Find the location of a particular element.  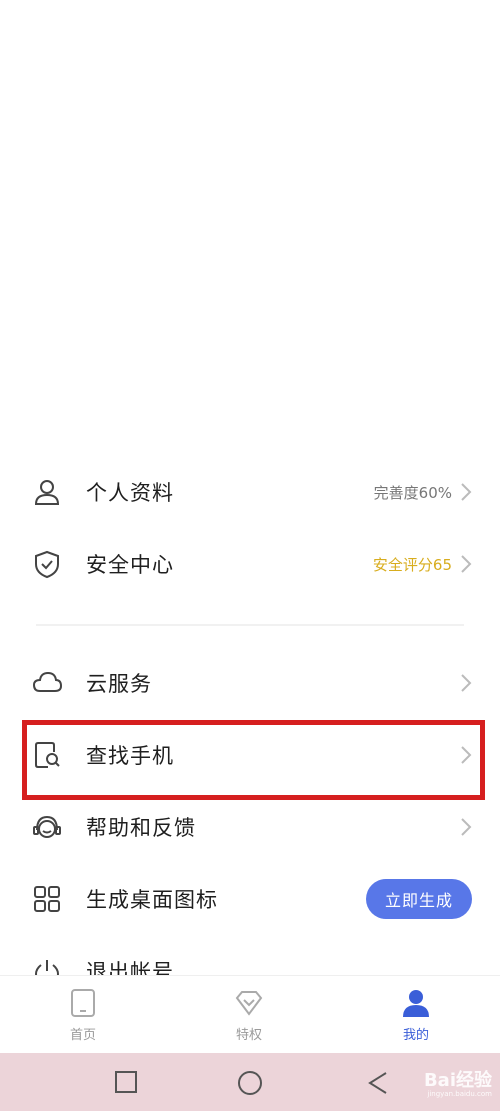

watermark-url: jingyan.baidu.com is located at coordinates (459, 1094).